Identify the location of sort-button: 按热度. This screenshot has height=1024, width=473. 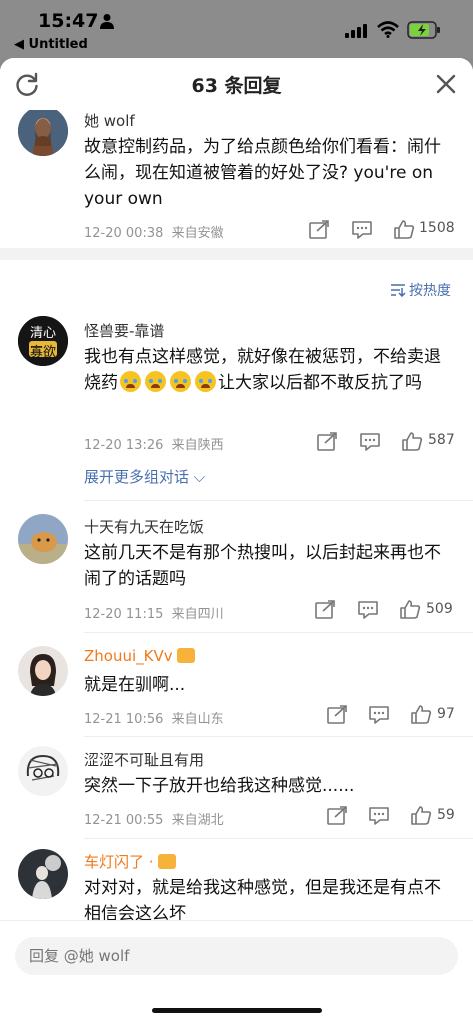
(420, 290).